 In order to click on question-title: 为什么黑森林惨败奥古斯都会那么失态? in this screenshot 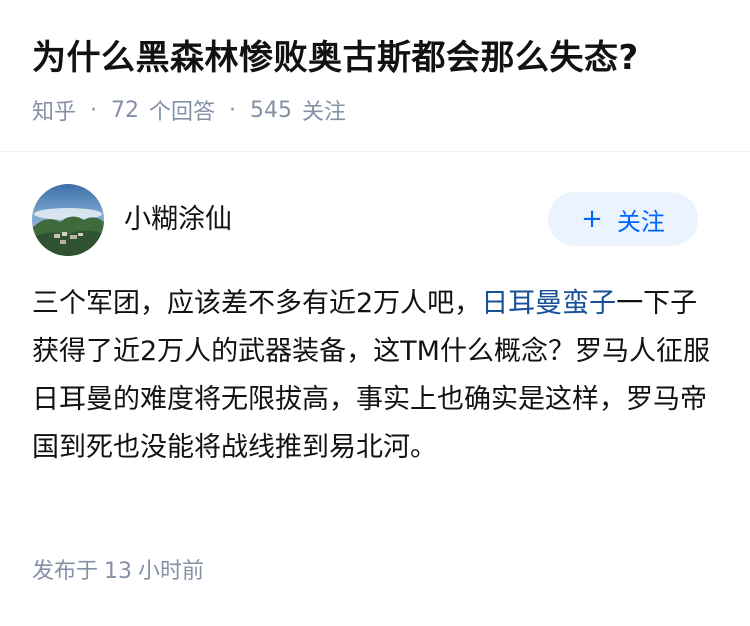, I will do `click(335, 58)`.